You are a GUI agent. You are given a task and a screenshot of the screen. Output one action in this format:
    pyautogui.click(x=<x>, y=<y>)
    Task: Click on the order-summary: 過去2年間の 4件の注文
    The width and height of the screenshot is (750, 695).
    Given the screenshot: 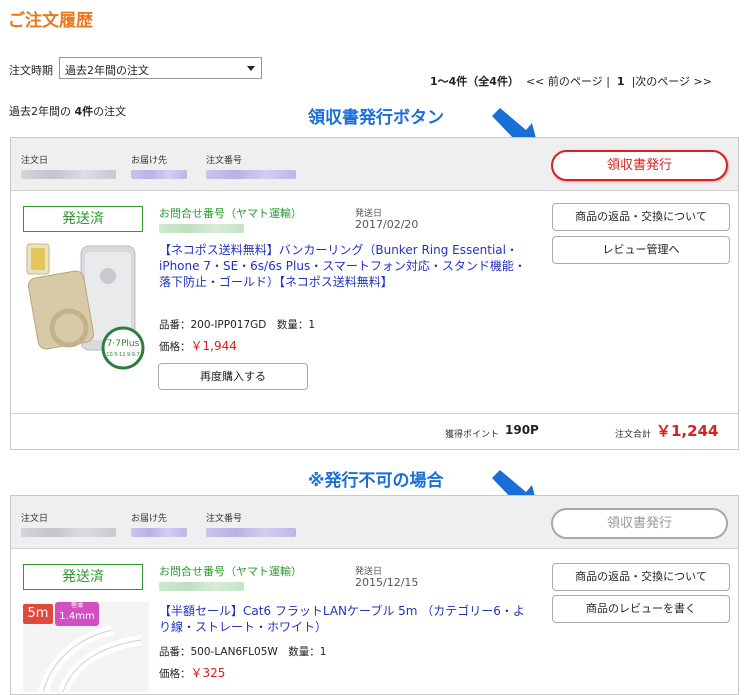 What is the action you would take?
    pyautogui.click(x=67, y=111)
    